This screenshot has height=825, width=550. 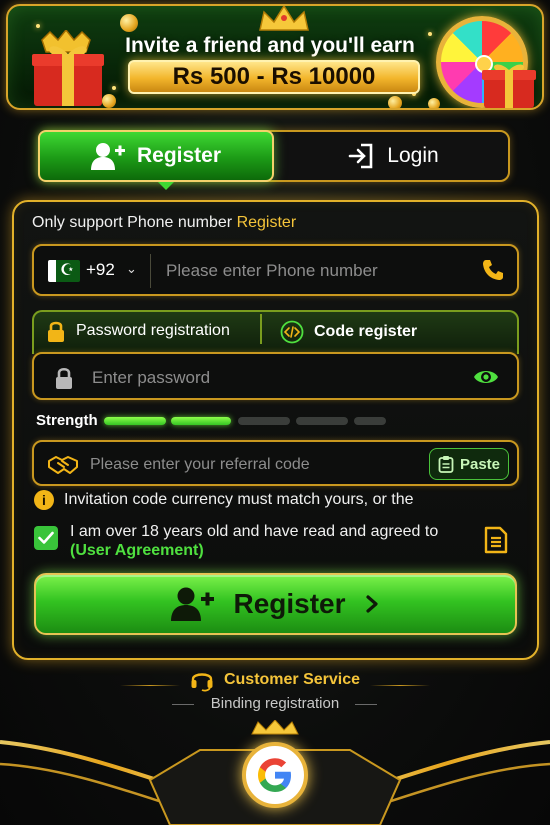 What do you see at coordinates (486, 377) in the screenshot?
I see `eye-icon` at bounding box center [486, 377].